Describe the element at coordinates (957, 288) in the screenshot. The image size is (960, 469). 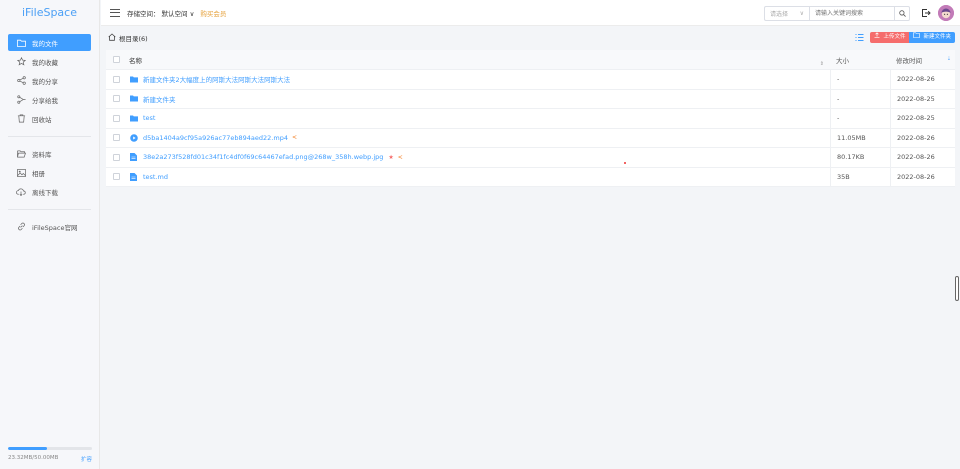
I see `scrollbar-handle` at that location.